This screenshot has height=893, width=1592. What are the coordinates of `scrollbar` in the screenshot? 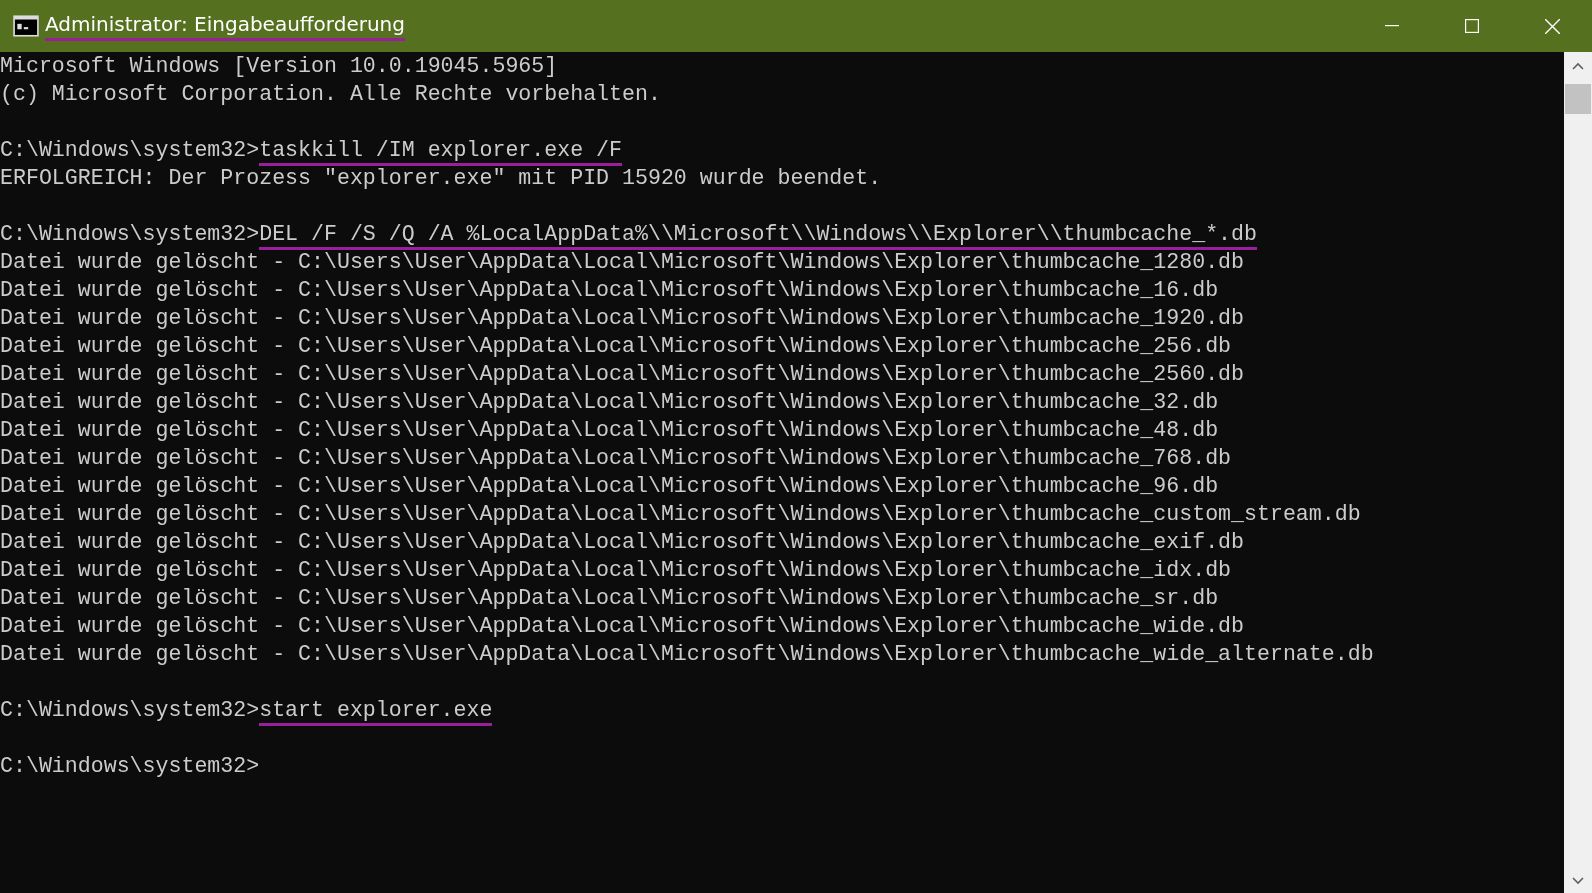 It's located at (1578, 472).